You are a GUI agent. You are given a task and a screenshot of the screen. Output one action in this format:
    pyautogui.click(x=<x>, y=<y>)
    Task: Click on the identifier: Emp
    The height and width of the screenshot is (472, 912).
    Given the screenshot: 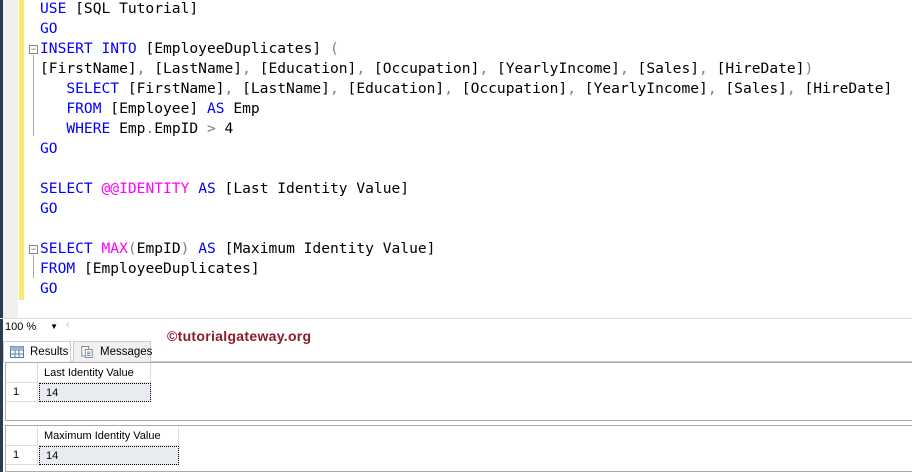 What is the action you would take?
    pyautogui.click(x=128, y=128)
    